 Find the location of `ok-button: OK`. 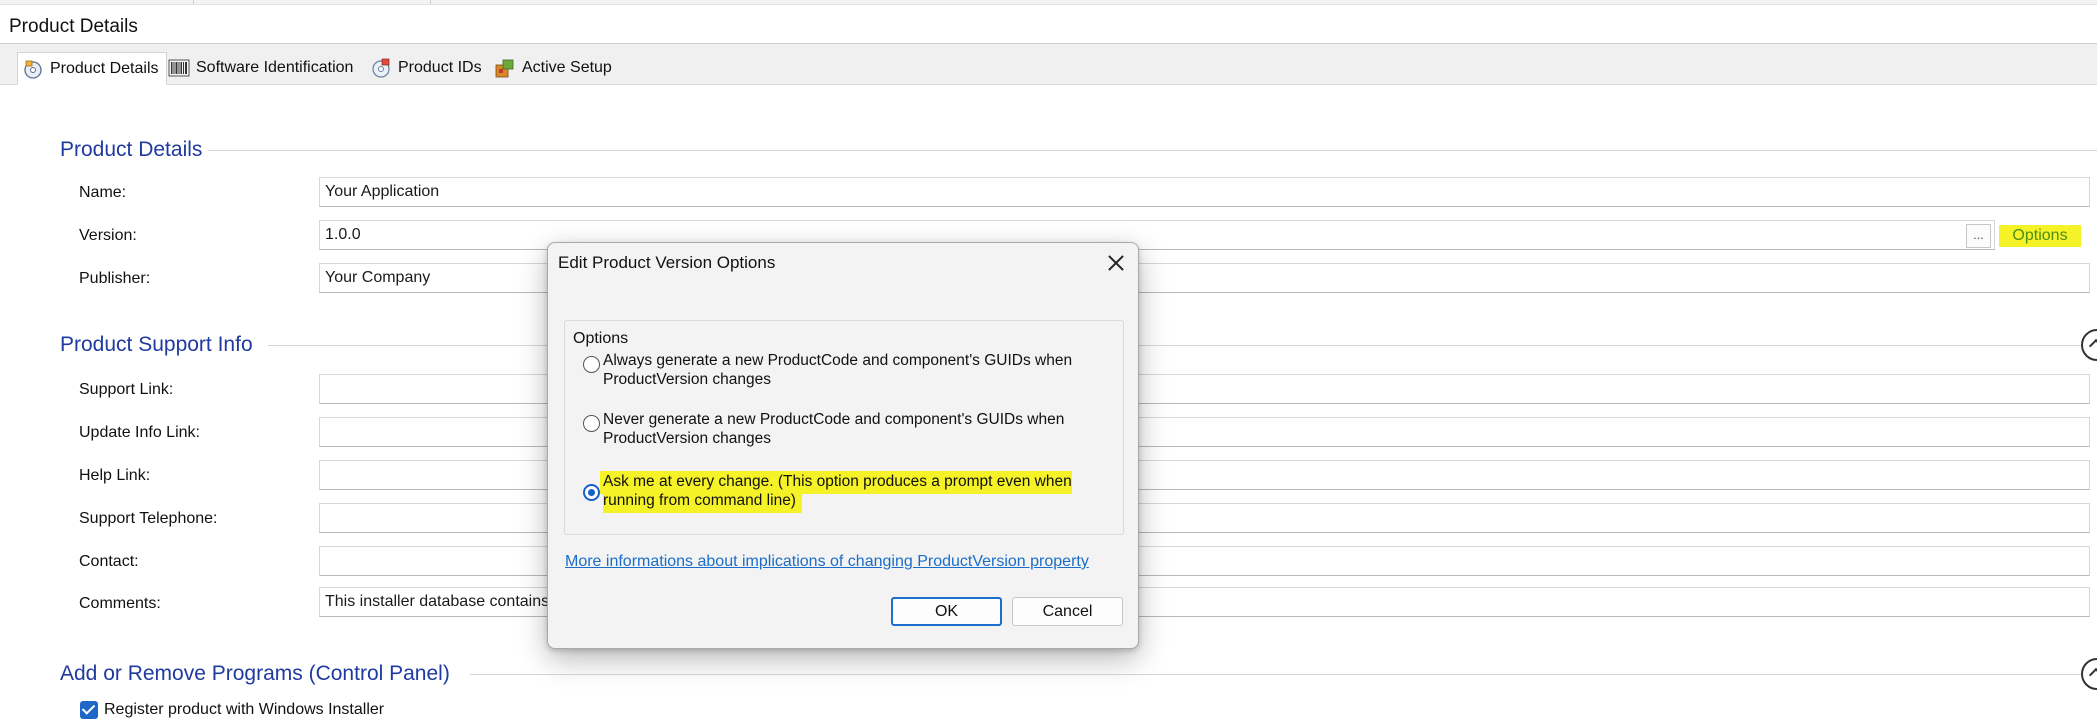

ok-button: OK is located at coordinates (946, 611).